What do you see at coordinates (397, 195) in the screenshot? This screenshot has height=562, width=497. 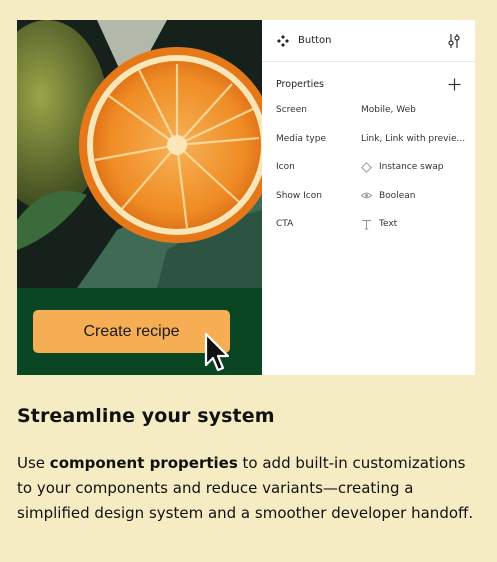 I see `property-value: Boolean` at bounding box center [397, 195].